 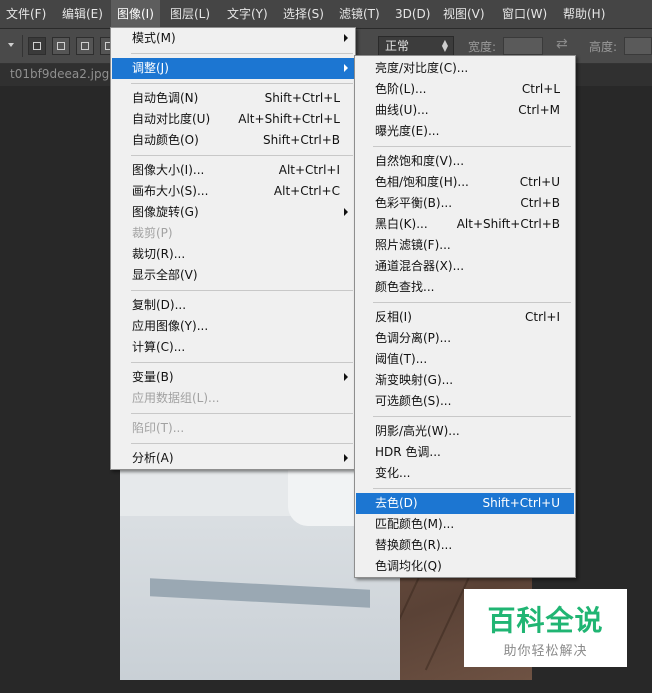 What do you see at coordinates (247, 14) in the screenshot?
I see `menu-type: 文字(Y)` at bounding box center [247, 14].